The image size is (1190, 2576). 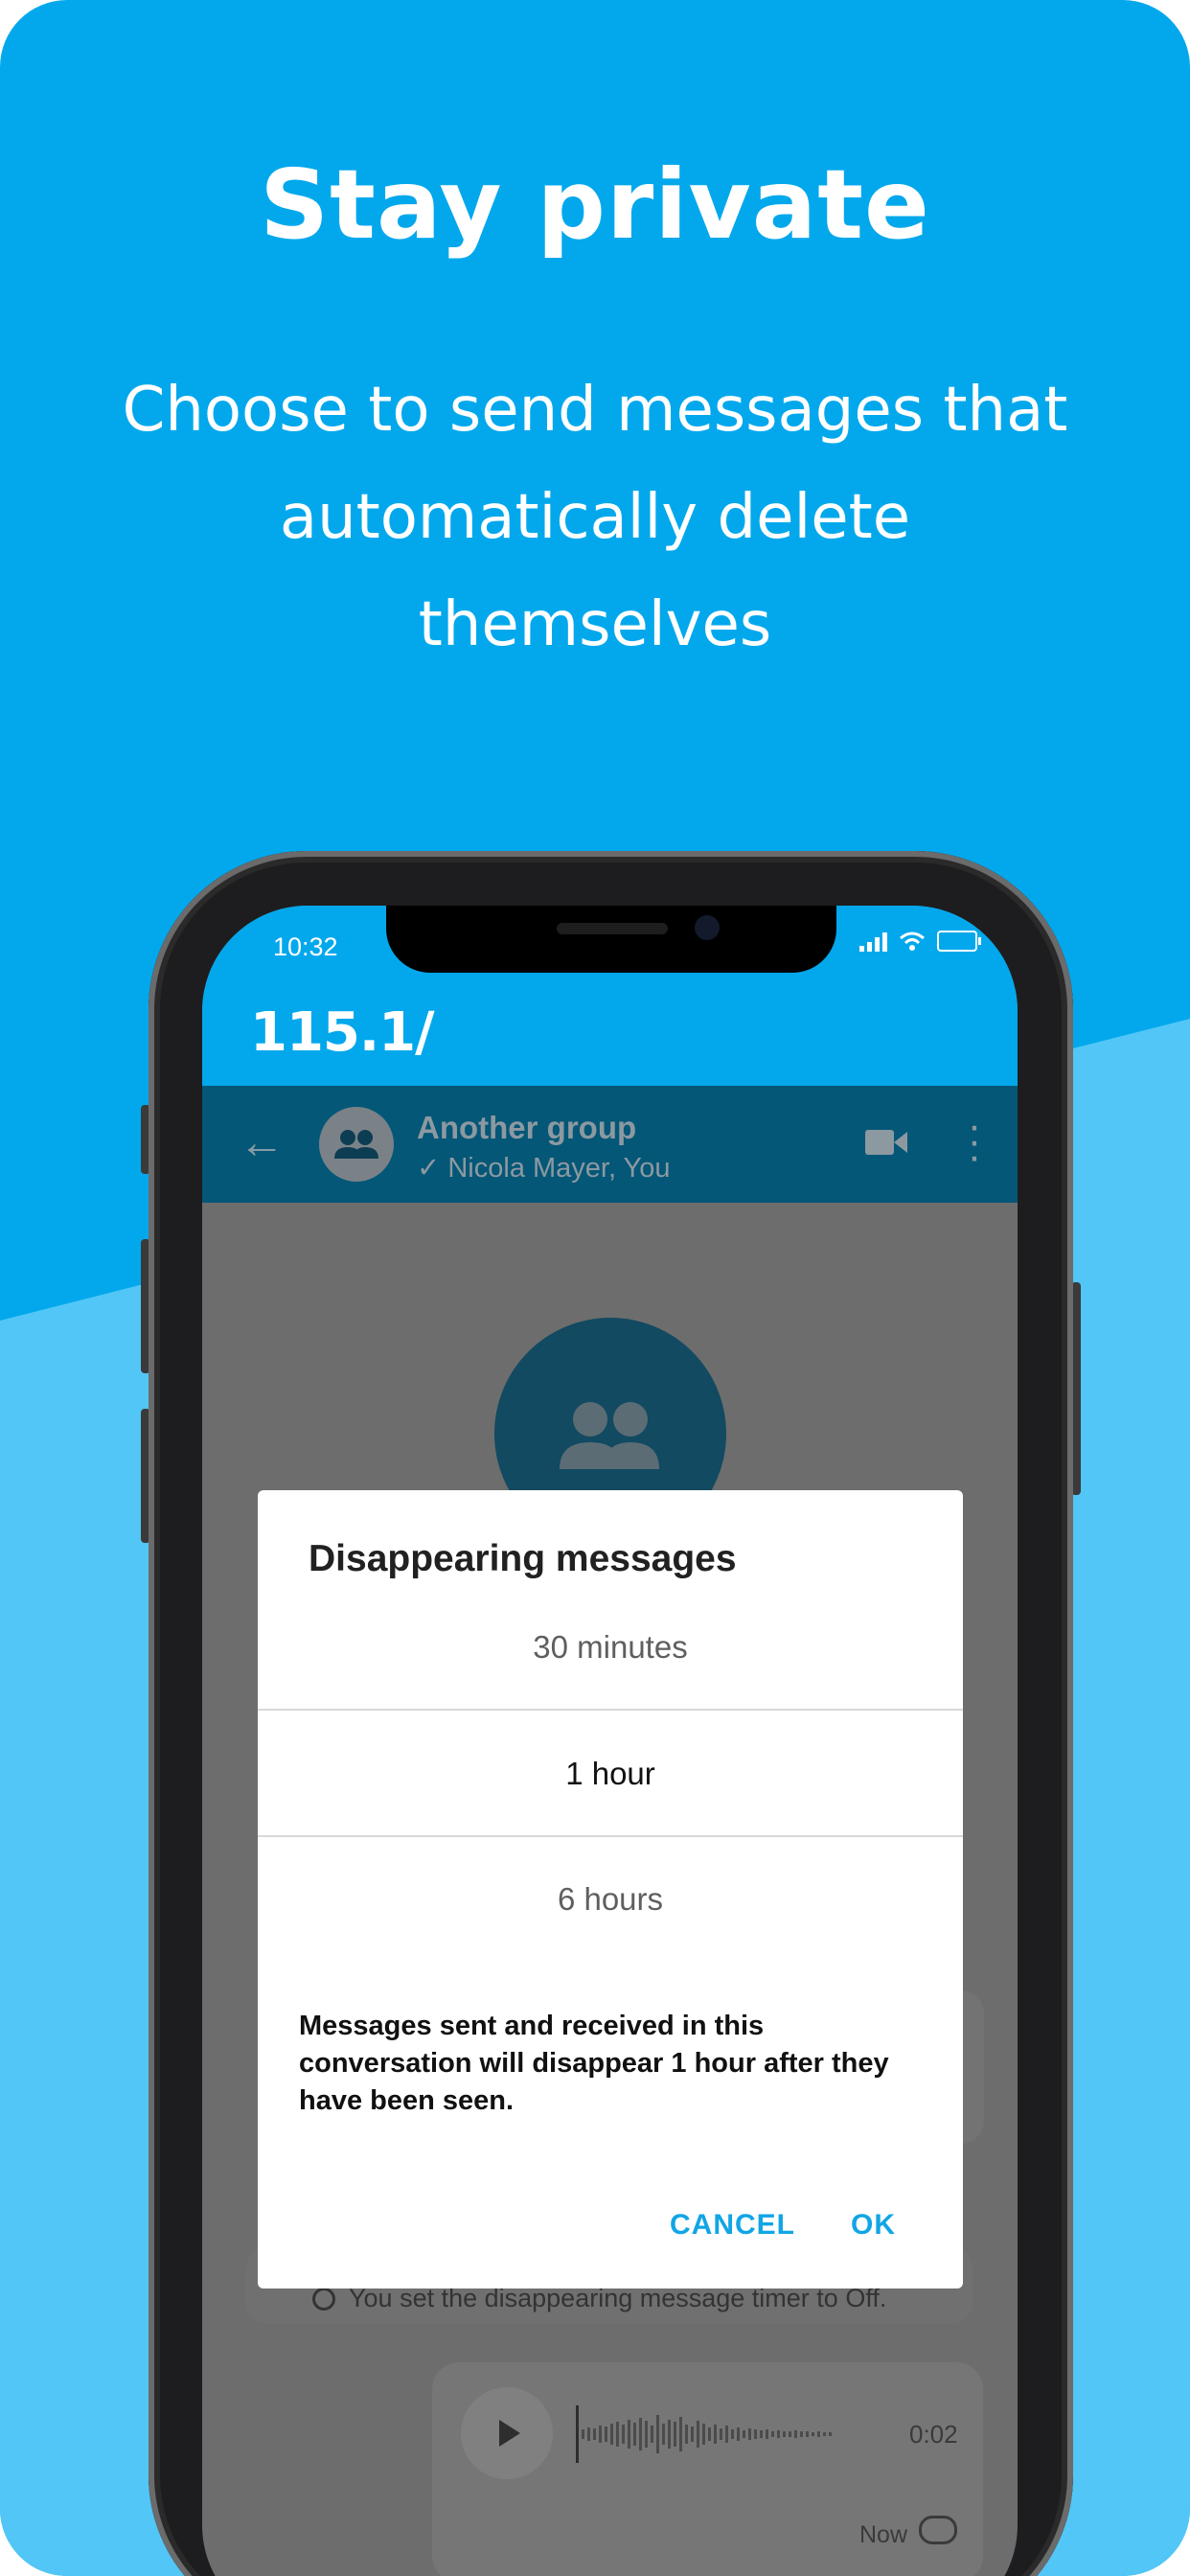 What do you see at coordinates (975, 1141) in the screenshot?
I see `more-options-icon: · · ·` at bounding box center [975, 1141].